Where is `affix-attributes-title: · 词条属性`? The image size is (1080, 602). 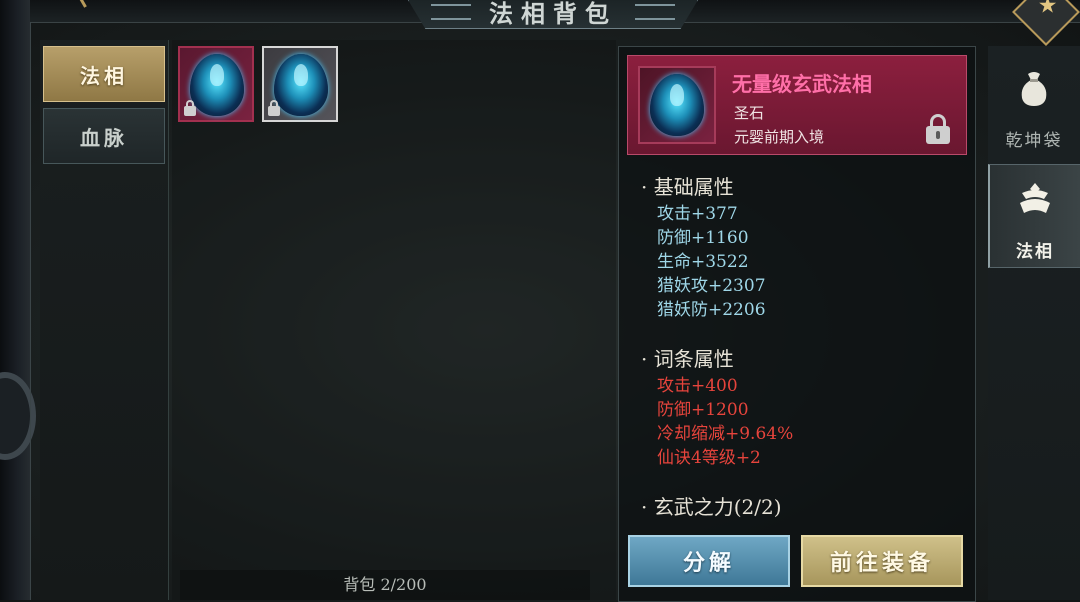
affix-attributes-title: · 词条属性 is located at coordinates (687, 359).